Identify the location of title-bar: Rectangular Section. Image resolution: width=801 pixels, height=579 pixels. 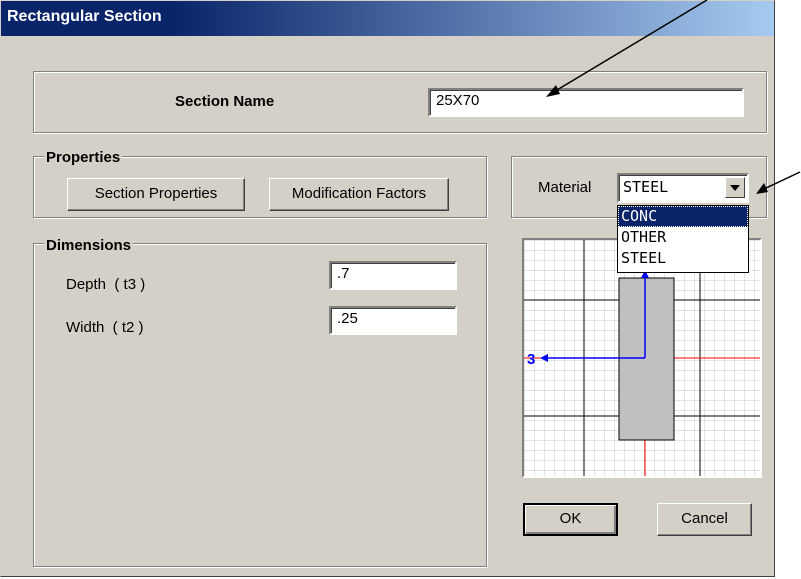
(387, 18).